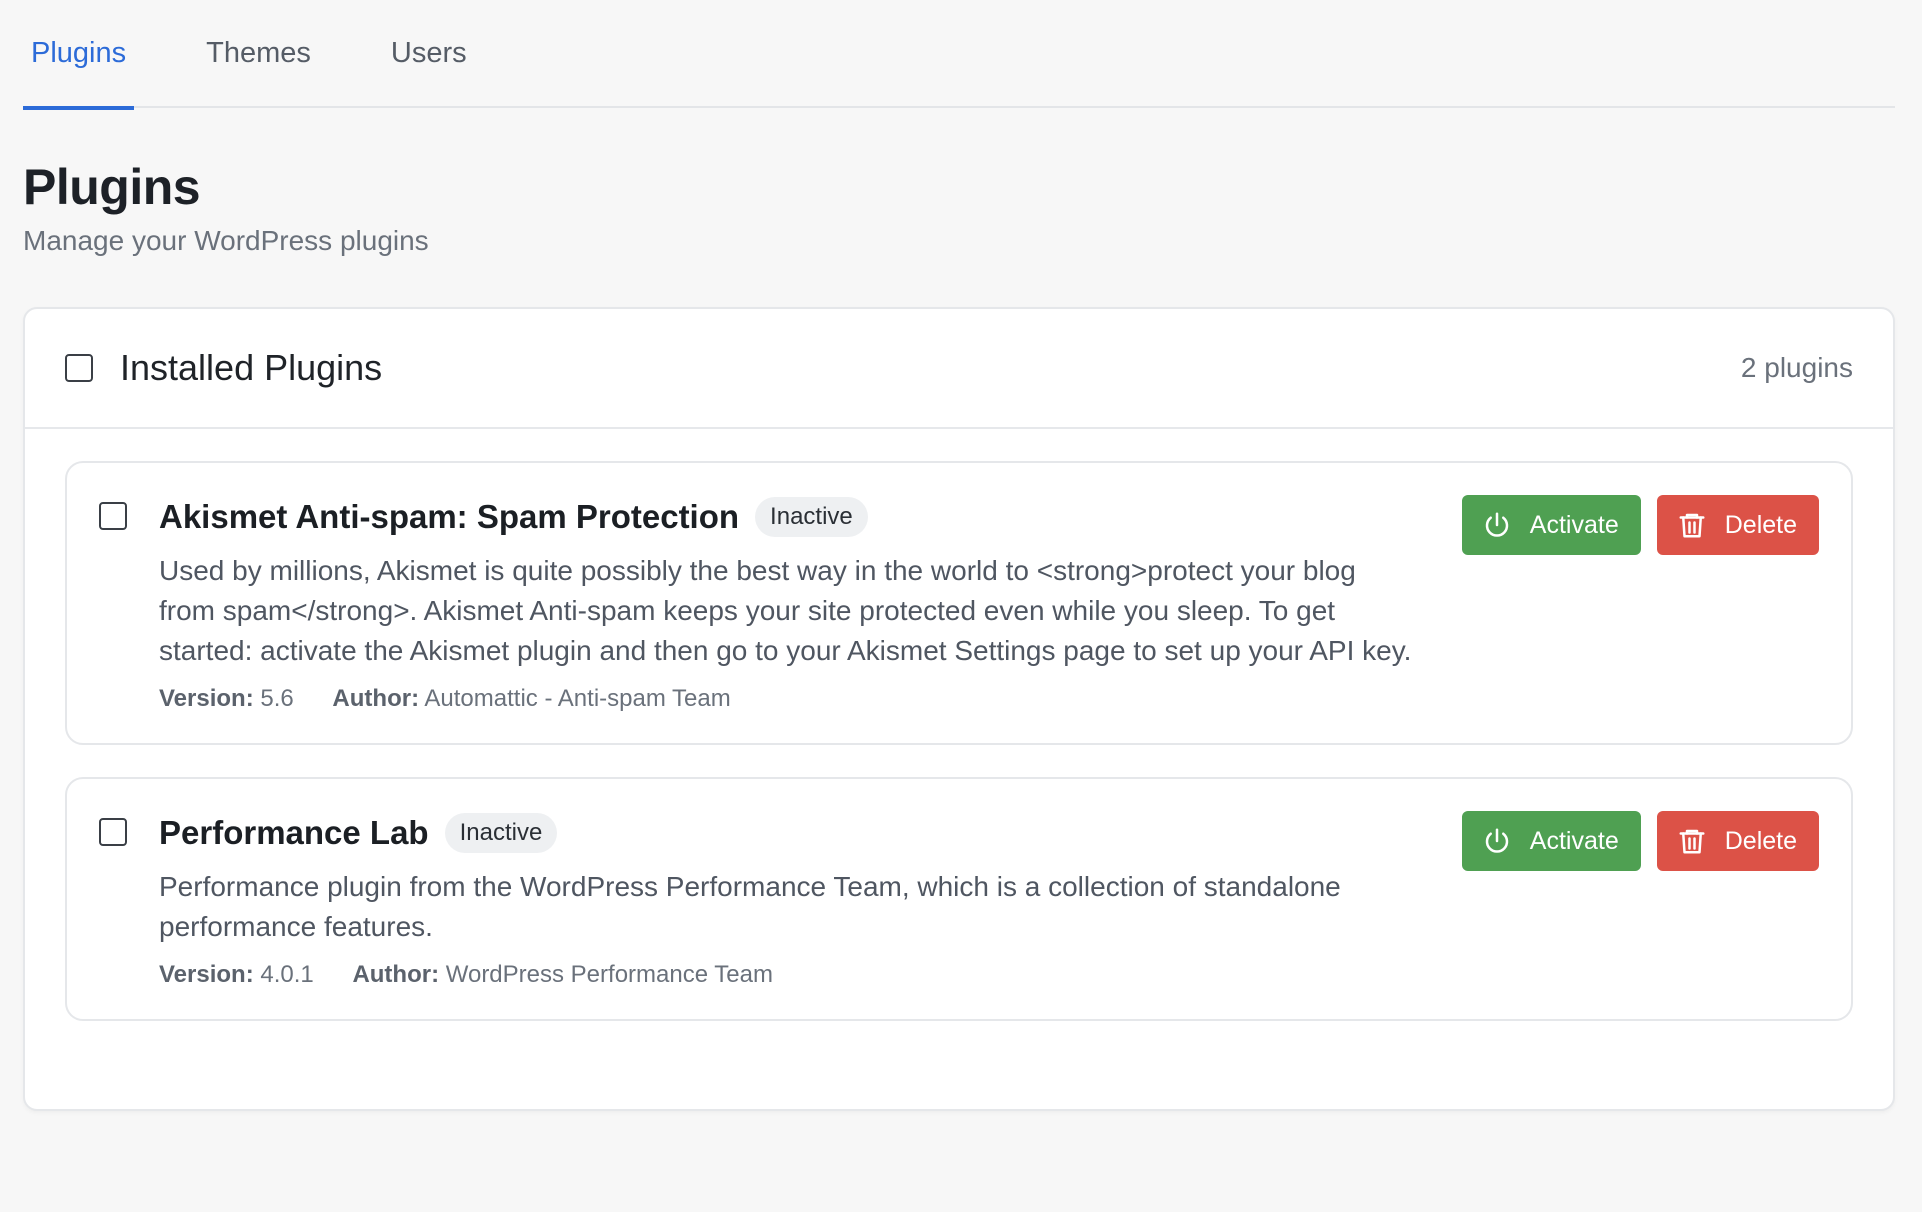 This screenshot has width=1922, height=1212. Describe the element at coordinates (251, 367) in the screenshot. I see `card-title: Installed Plugins` at that location.